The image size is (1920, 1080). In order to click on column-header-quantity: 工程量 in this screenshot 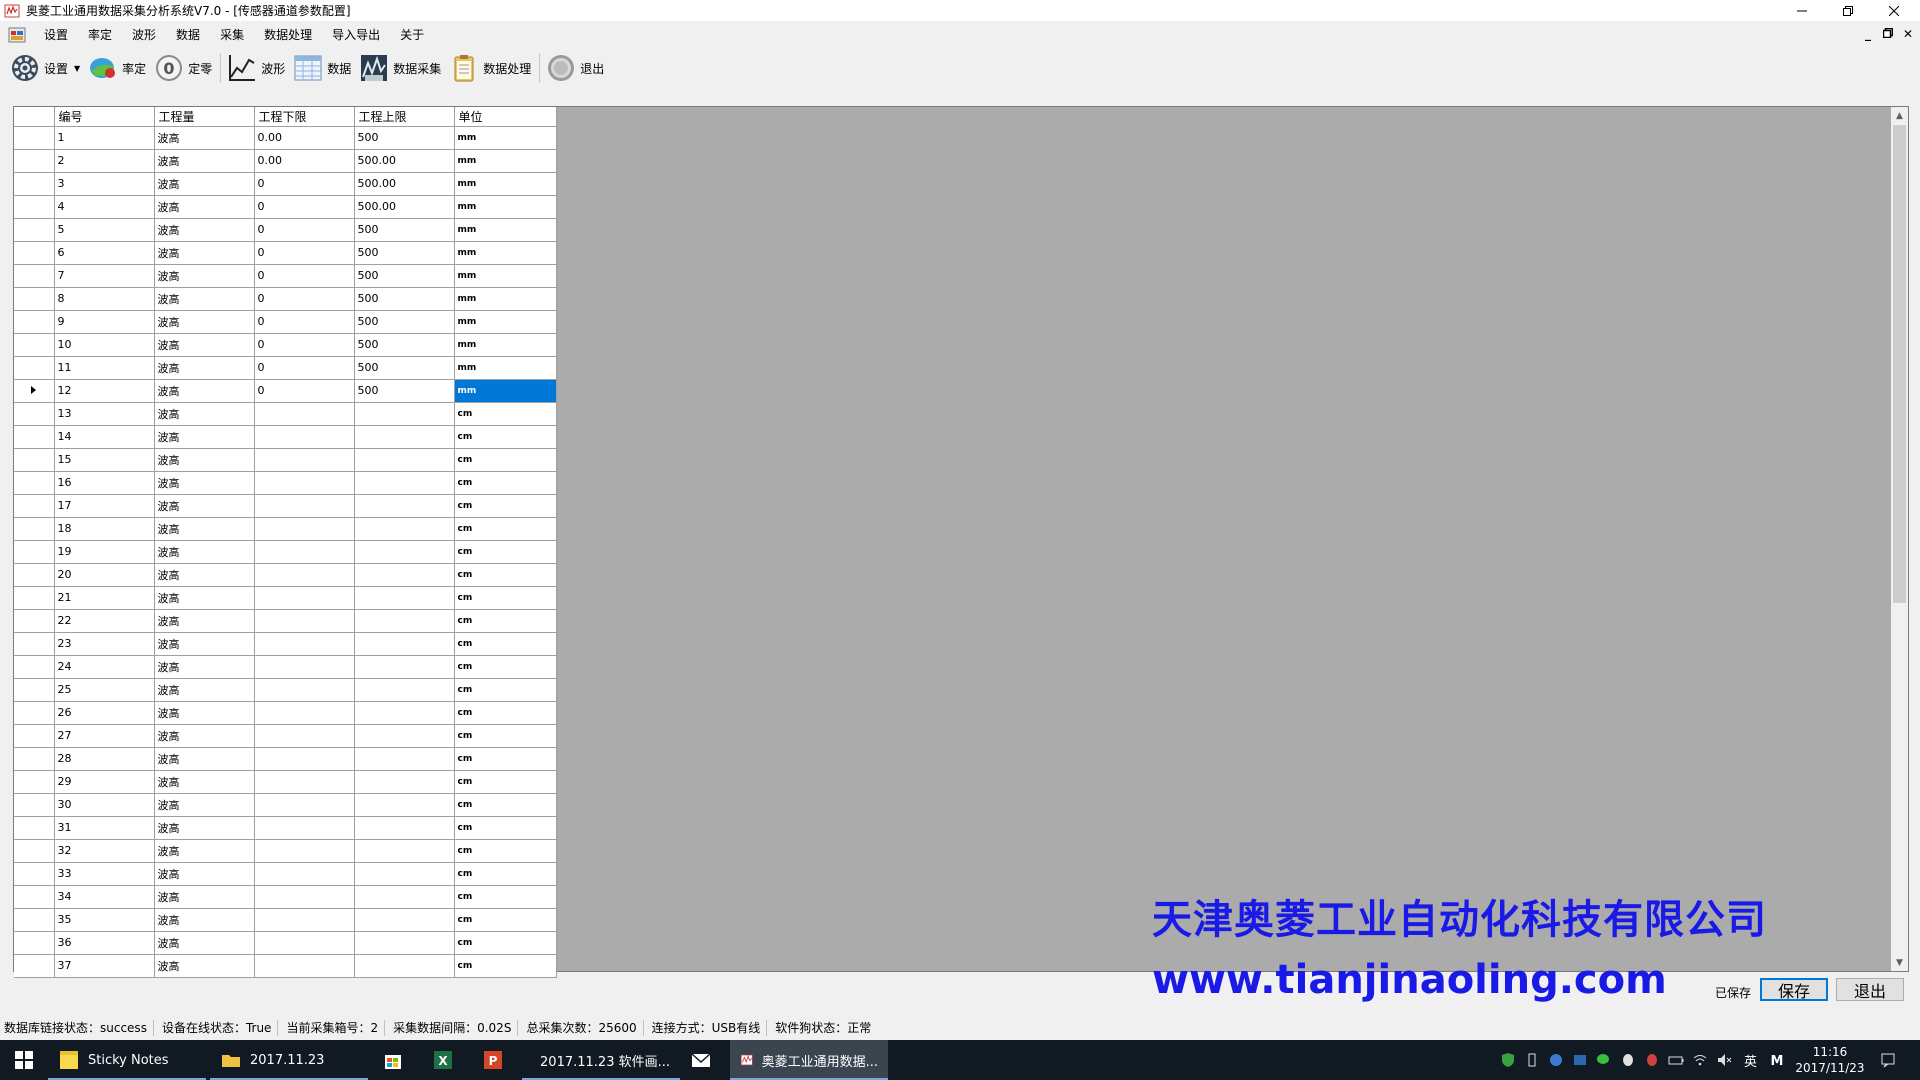, I will do `click(204, 117)`.